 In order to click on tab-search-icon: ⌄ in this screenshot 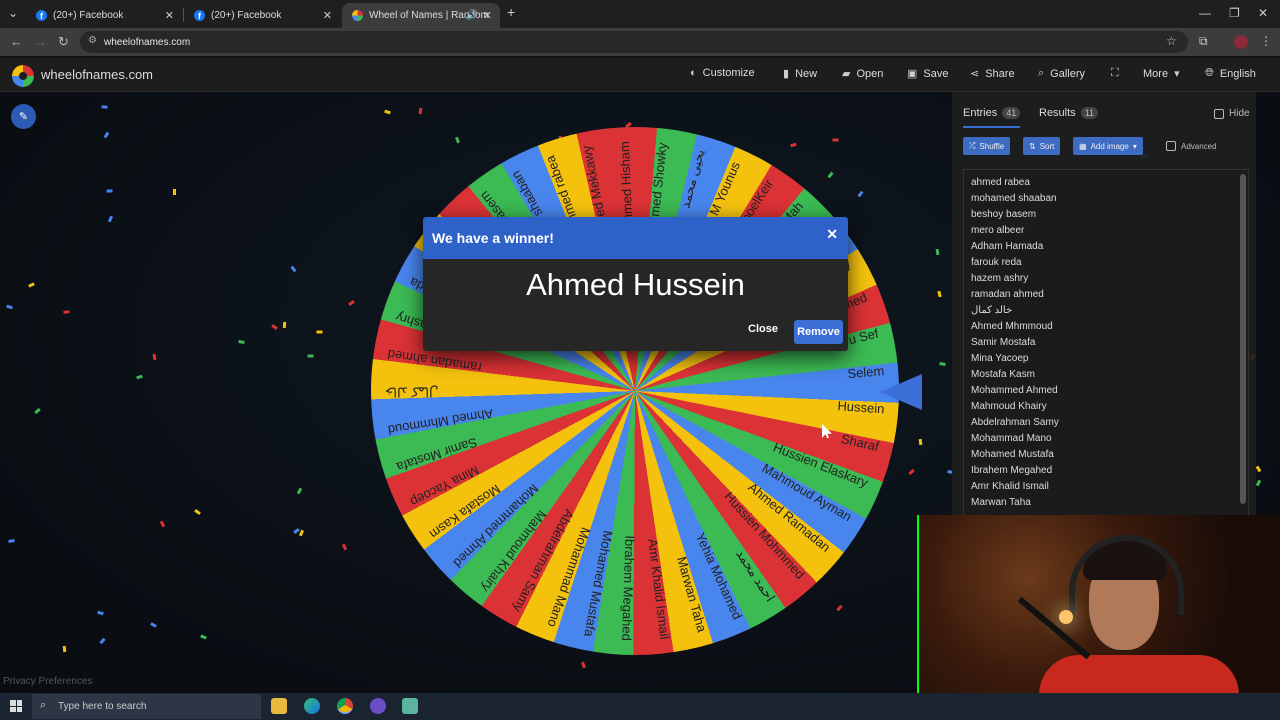, I will do `click(13, 13)`.